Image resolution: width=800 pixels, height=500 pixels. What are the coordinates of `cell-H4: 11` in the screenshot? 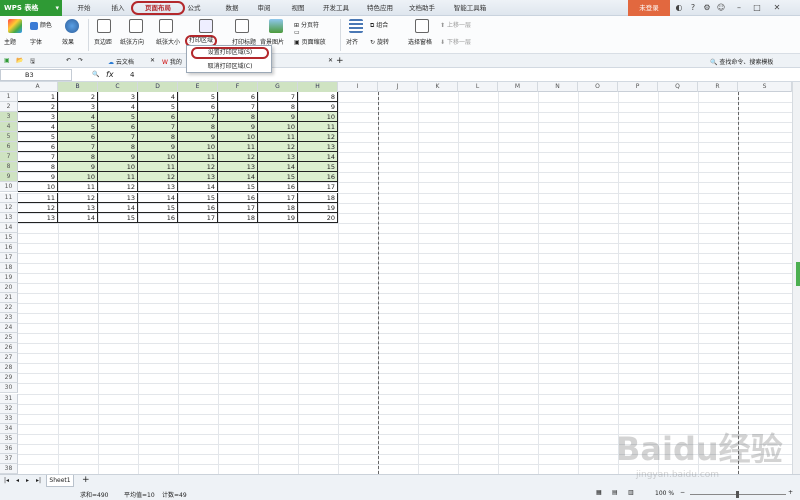 It's located at (318, 127).